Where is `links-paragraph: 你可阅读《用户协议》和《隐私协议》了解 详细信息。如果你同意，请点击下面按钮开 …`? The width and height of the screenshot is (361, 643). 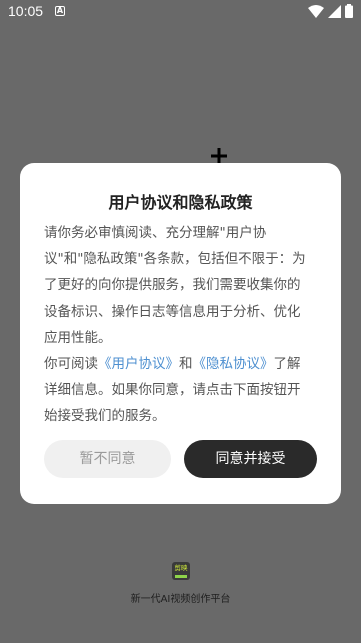 links-paragraph: 你可阅读《用户协议》和《隐私协议》了解 详细信息。如果你同意，请点击下面按钮开 … is located at coordinates (182, 390).